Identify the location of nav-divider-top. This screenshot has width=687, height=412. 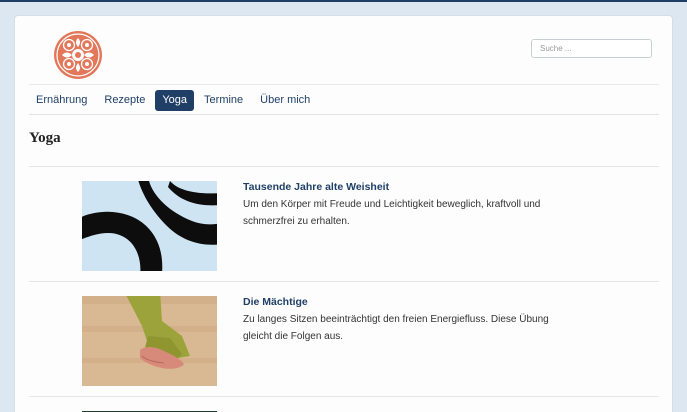
(344, 84).